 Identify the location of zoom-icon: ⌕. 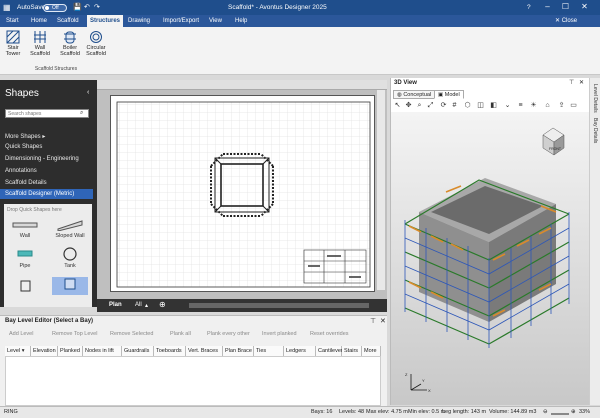
(419, 105).